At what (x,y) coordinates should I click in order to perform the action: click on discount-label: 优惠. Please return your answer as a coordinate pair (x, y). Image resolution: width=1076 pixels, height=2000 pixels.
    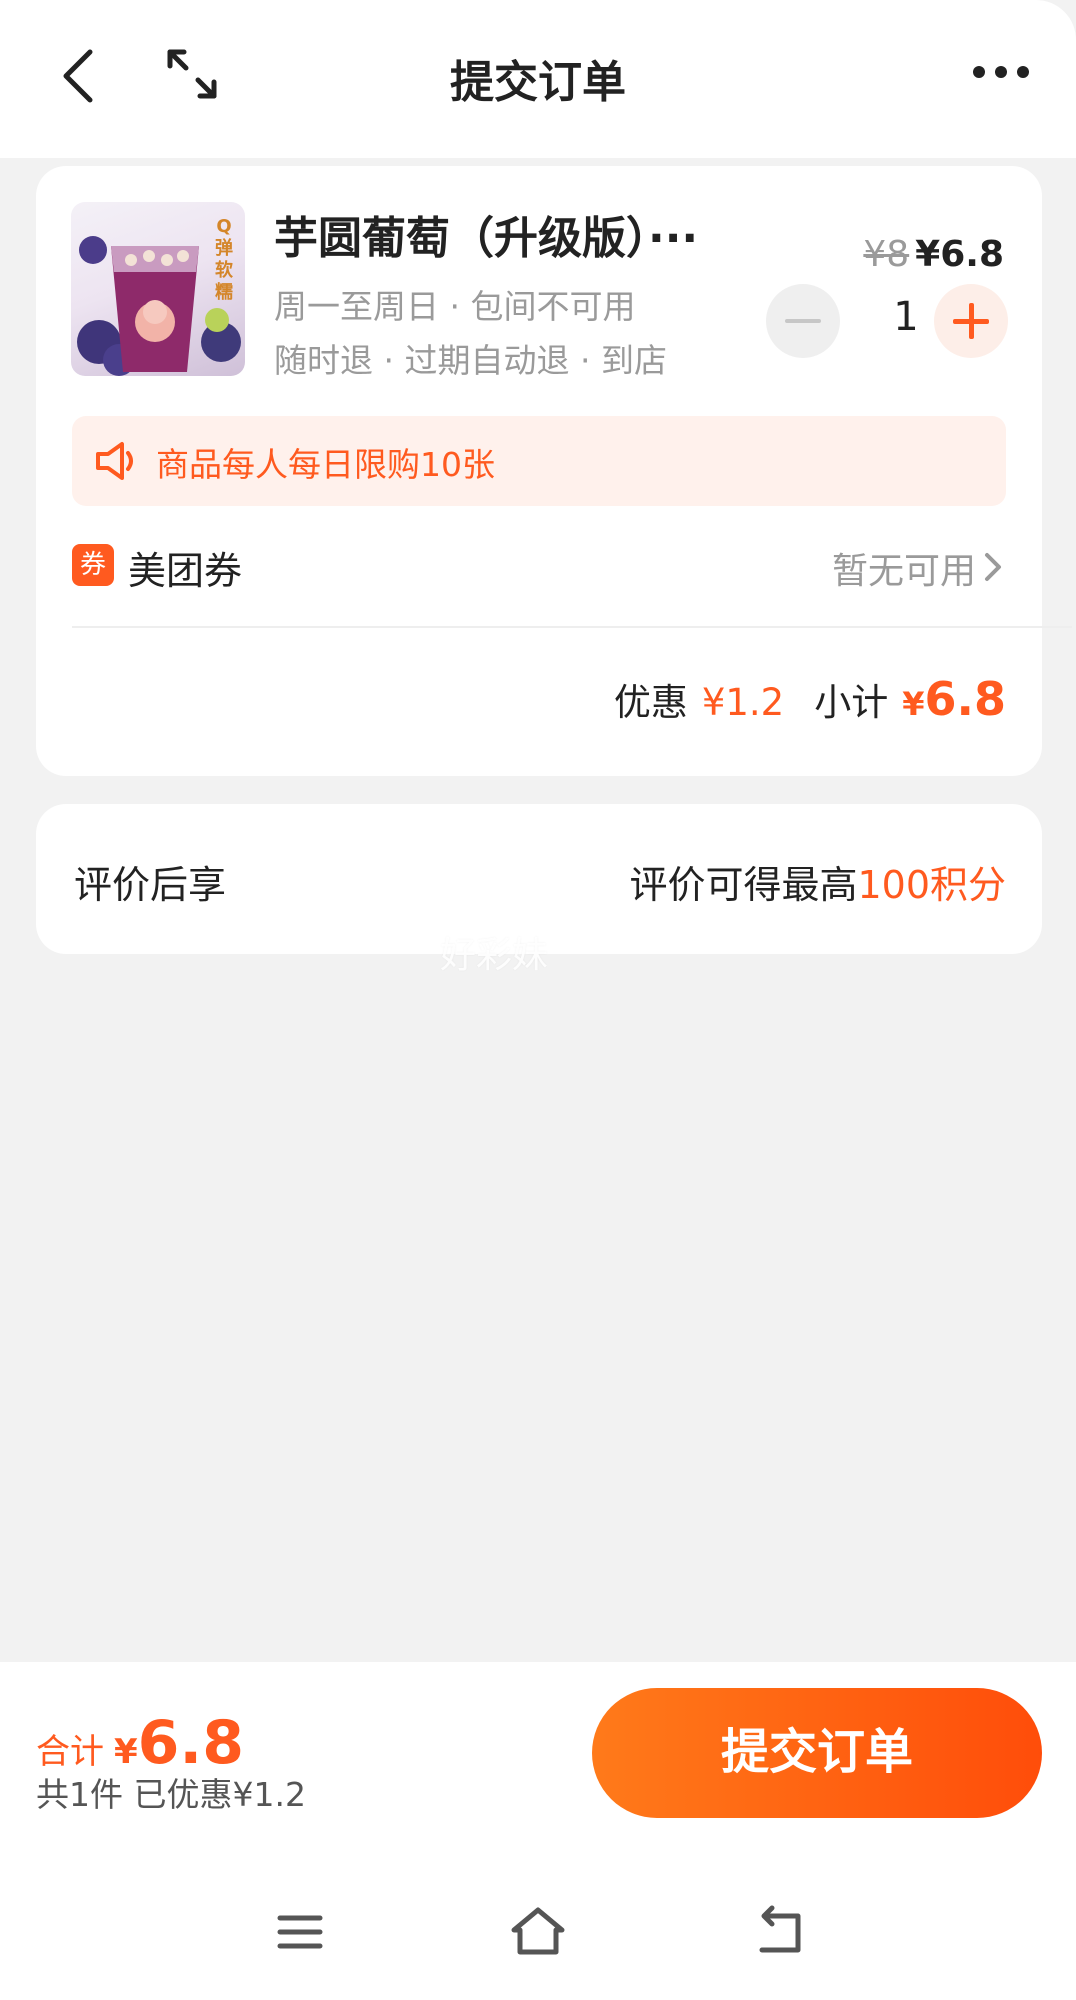
    Looking at the image, I should click on (650, 702).